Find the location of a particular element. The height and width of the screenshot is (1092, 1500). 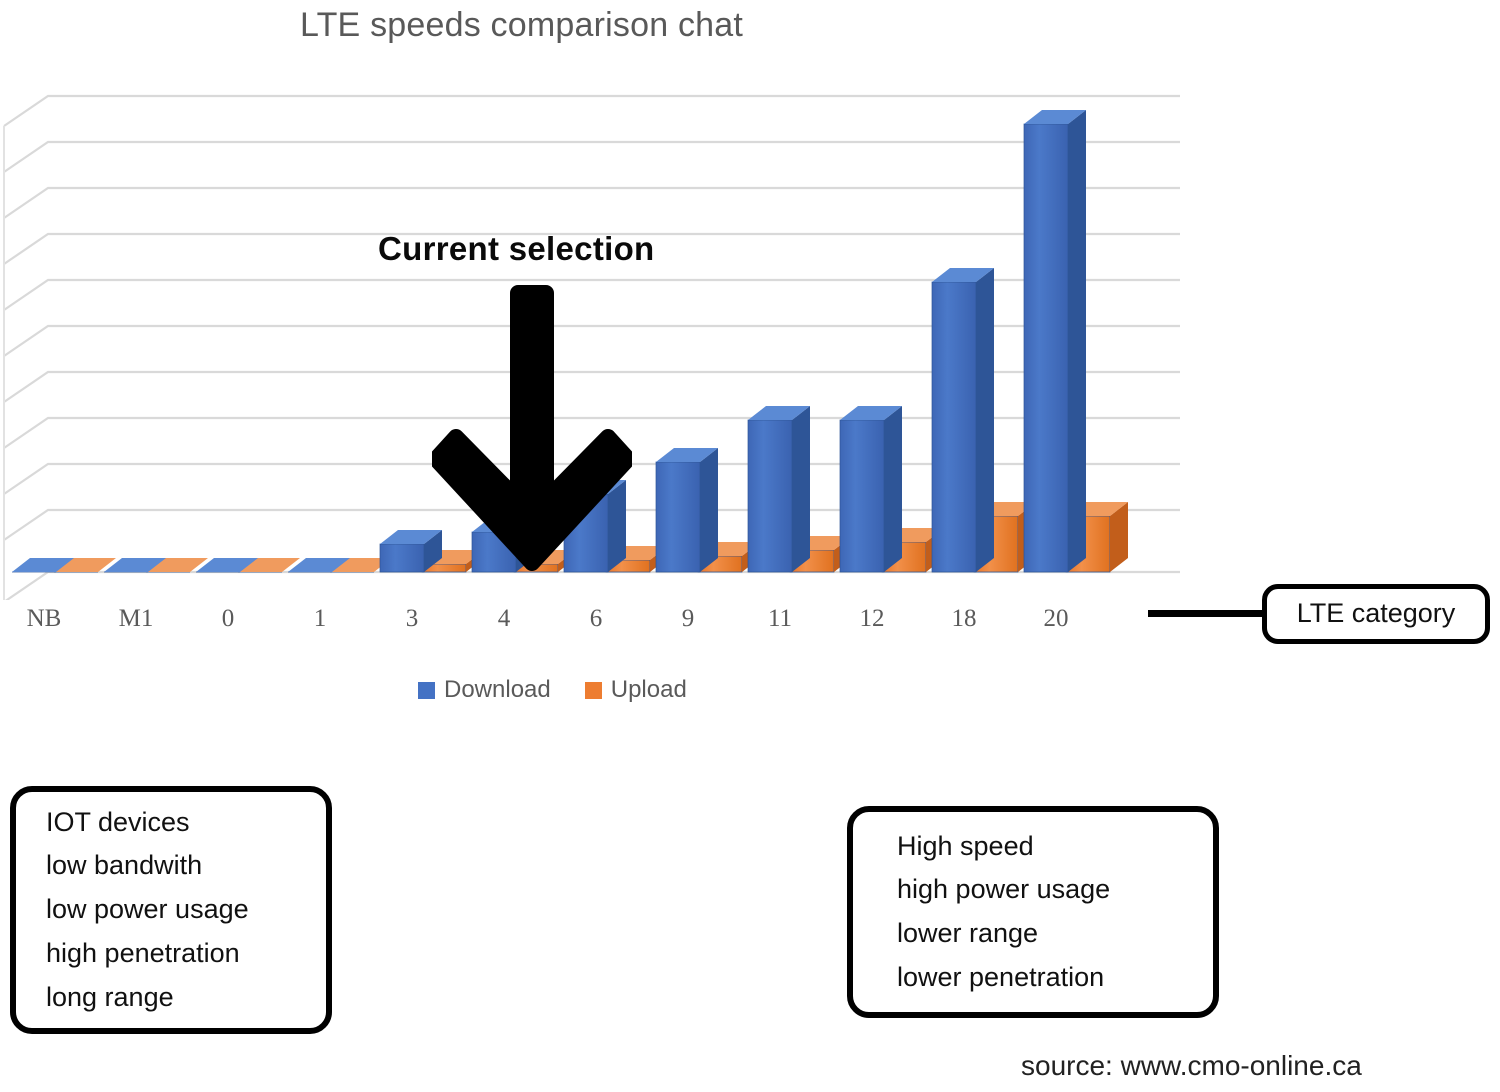

x-axis-labels: NB M1 0 1 3 4 6 9 11 12 18 20 is located at coordinates (580, 626).